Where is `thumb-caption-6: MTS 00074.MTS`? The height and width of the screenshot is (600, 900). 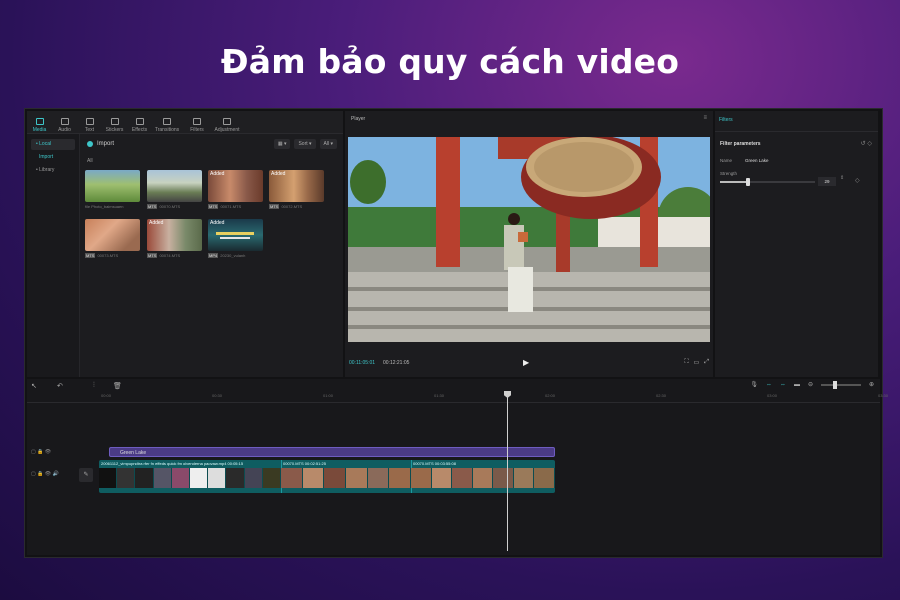 thumb-caption-6: MTS 00074.MTS is located at coordinates (164, 255).